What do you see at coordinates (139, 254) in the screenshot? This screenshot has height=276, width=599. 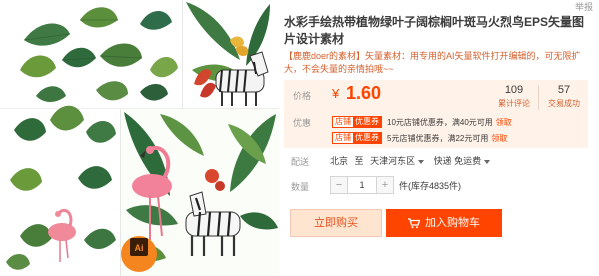 I see `ai-format-badge: Ai` at bounding box center [139, 254].